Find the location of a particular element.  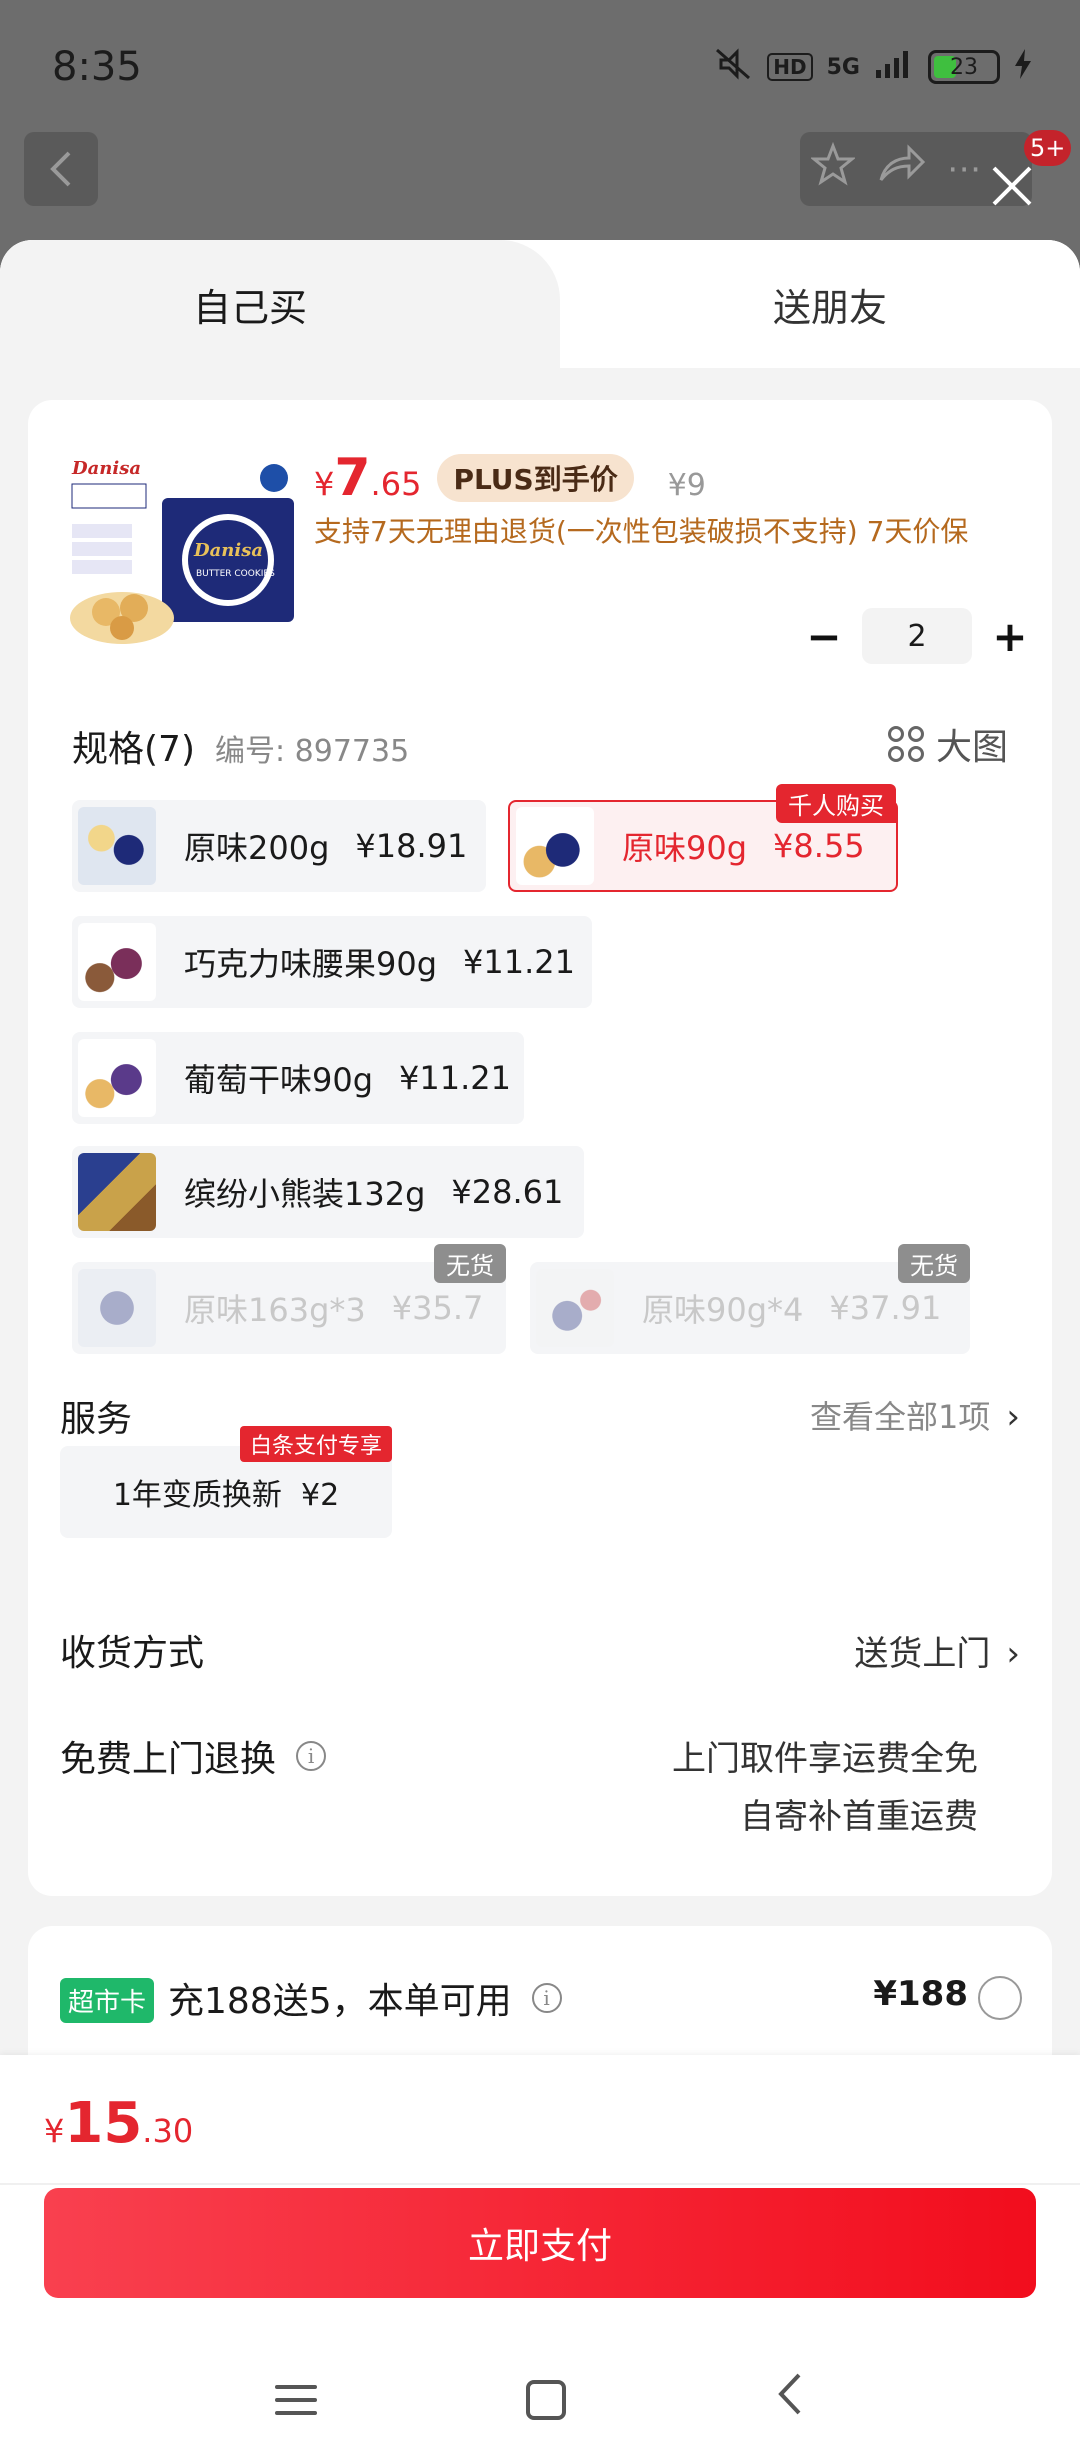

svg-text: BUTTER COOKIES is located at coordinates (235, 574).